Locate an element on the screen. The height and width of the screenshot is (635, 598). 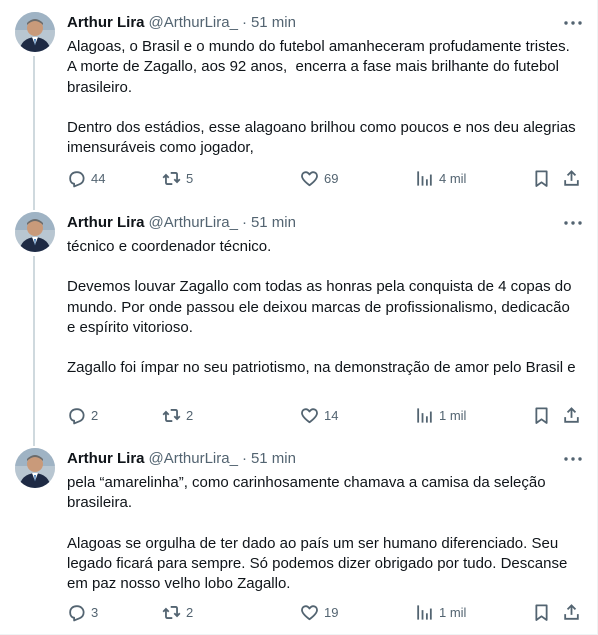
reply-button: 3 is located at coordinates (82, 612).